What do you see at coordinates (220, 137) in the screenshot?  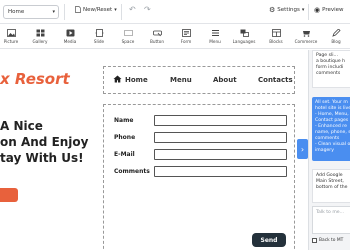 I see `phone-input` at bounding box center [220, 137].